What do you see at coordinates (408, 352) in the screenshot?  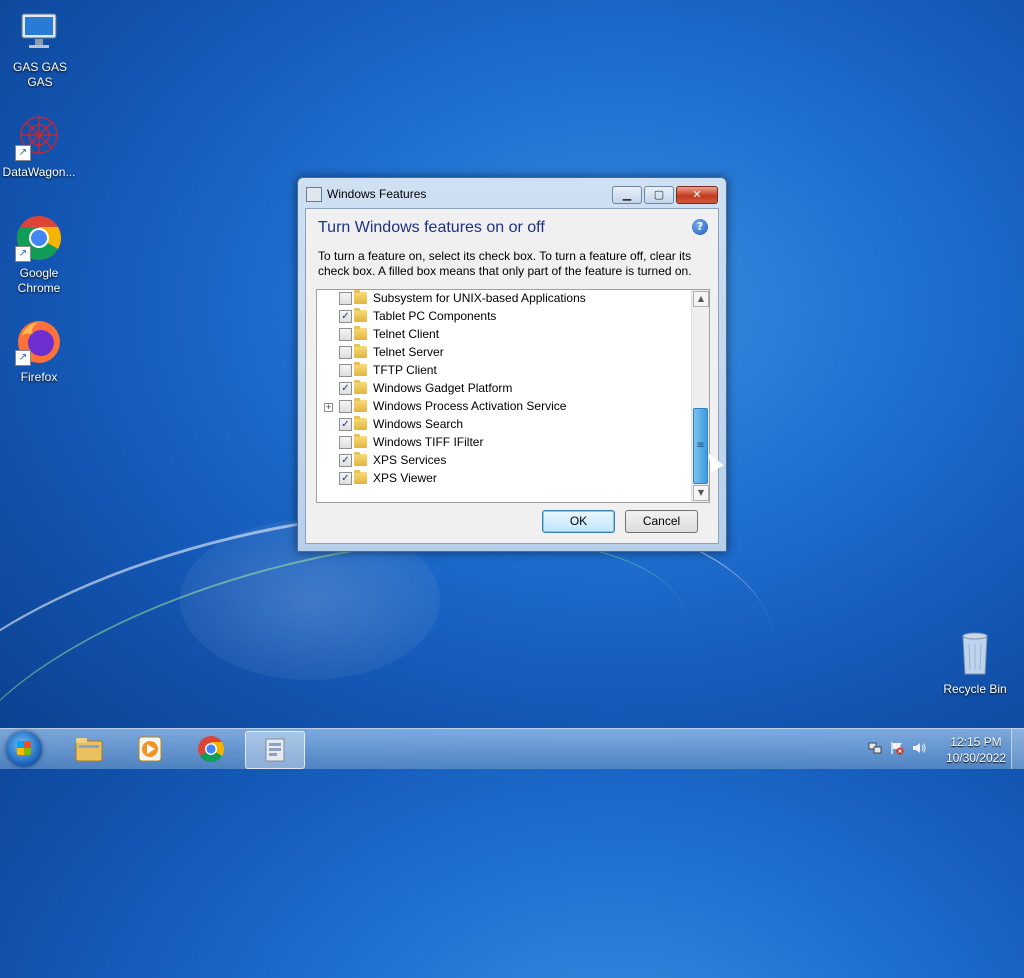 I see `feature-label: Telnet Server` at bounding box center [408, 352].